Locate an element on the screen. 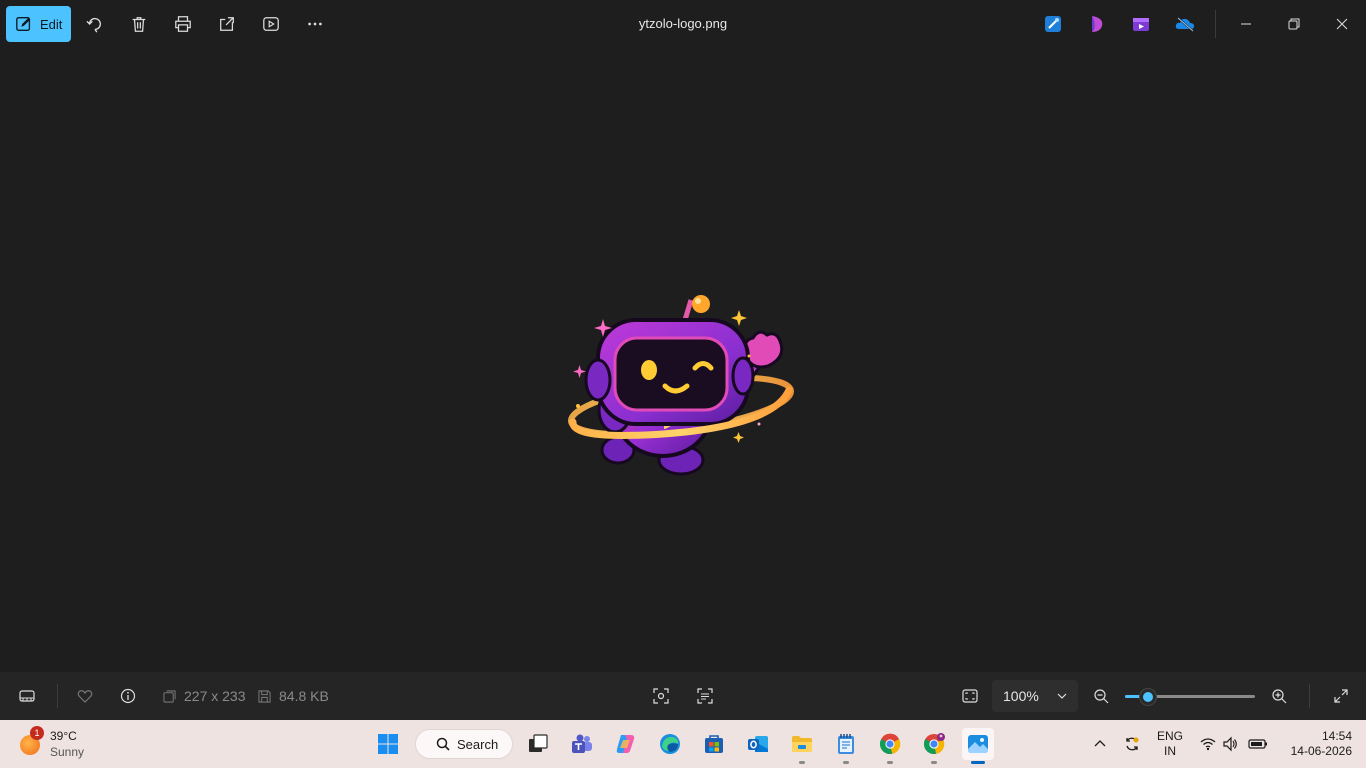 The height and width of the screenshot is (768, 1366). folder-icon is located at coordinates (802, 744).